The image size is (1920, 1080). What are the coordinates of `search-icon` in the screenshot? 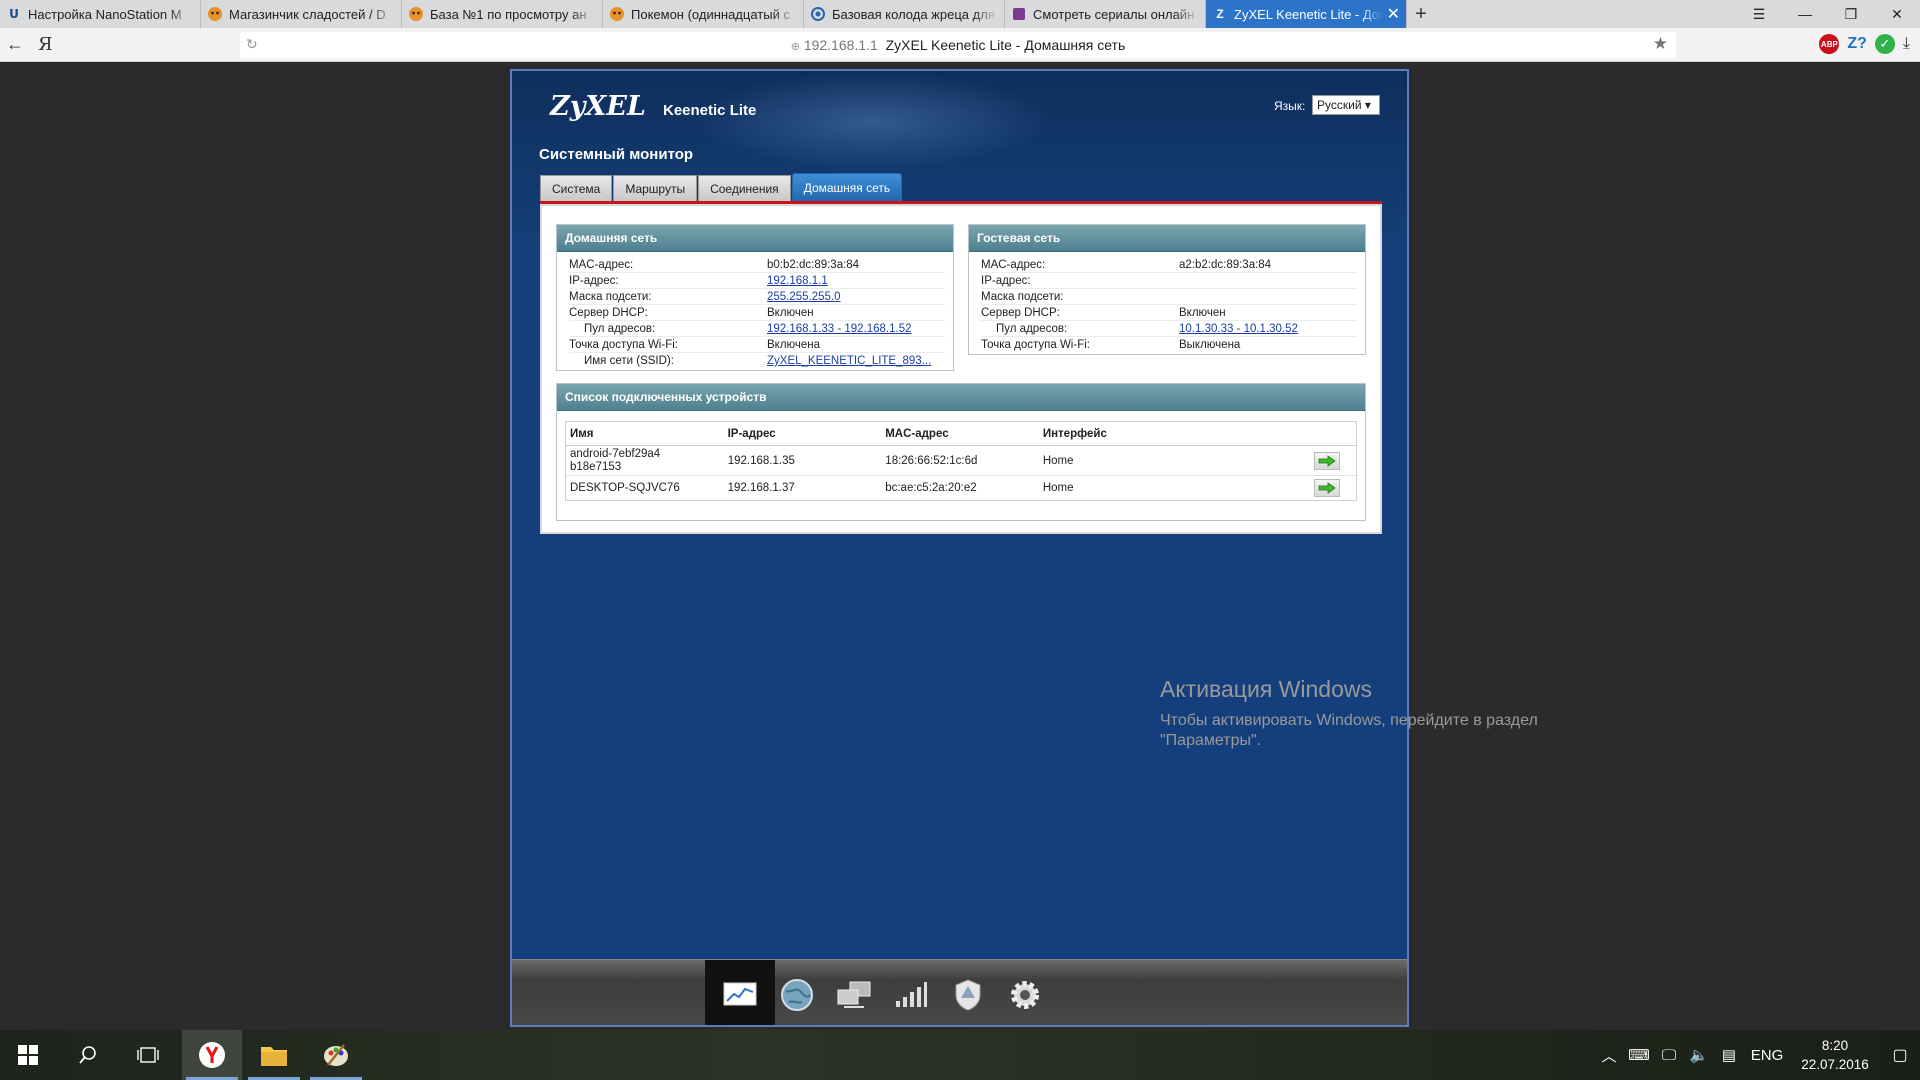 It's located at (88, 1055).